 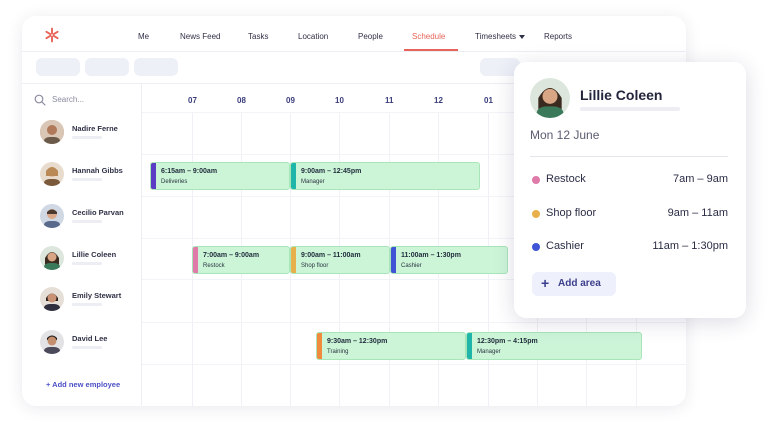 What do you see at coordinates (200, 36) in the screenshot?
I see `nav-item-news-feed: News Feed` at bounding box center [200, 36].